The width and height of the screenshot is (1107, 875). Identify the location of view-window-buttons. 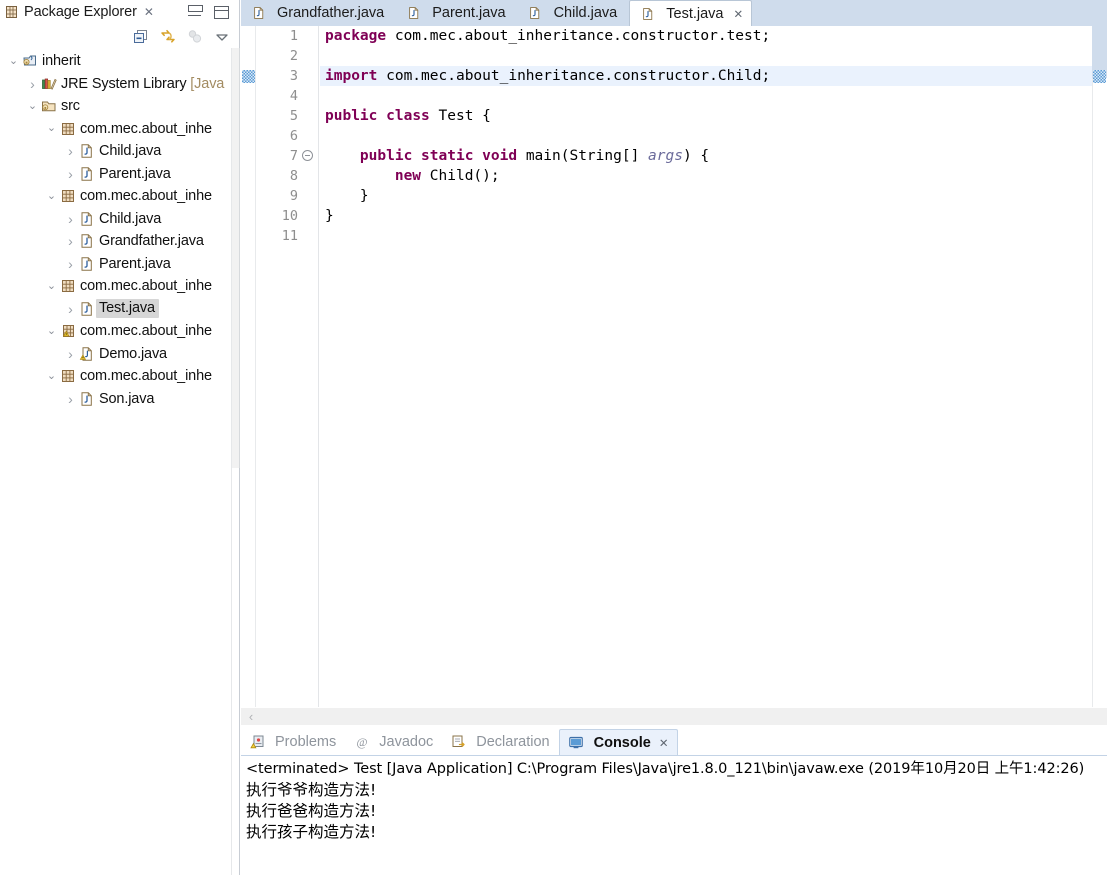
(211, 12).